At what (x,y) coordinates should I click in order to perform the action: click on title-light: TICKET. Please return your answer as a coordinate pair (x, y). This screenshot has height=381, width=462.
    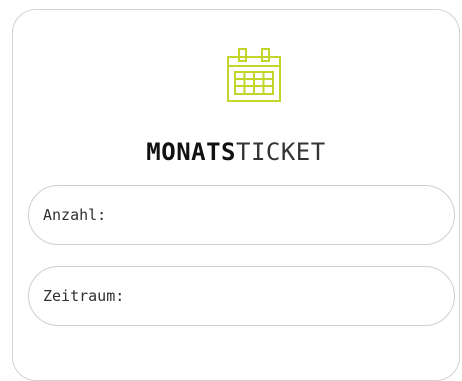
    Looking at the image, I should click on (281, 152).